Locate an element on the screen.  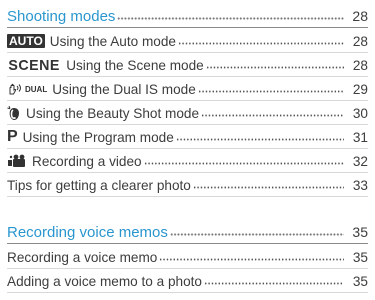
entry-label: Using the Scene mode is located at coordinates (135, 65).